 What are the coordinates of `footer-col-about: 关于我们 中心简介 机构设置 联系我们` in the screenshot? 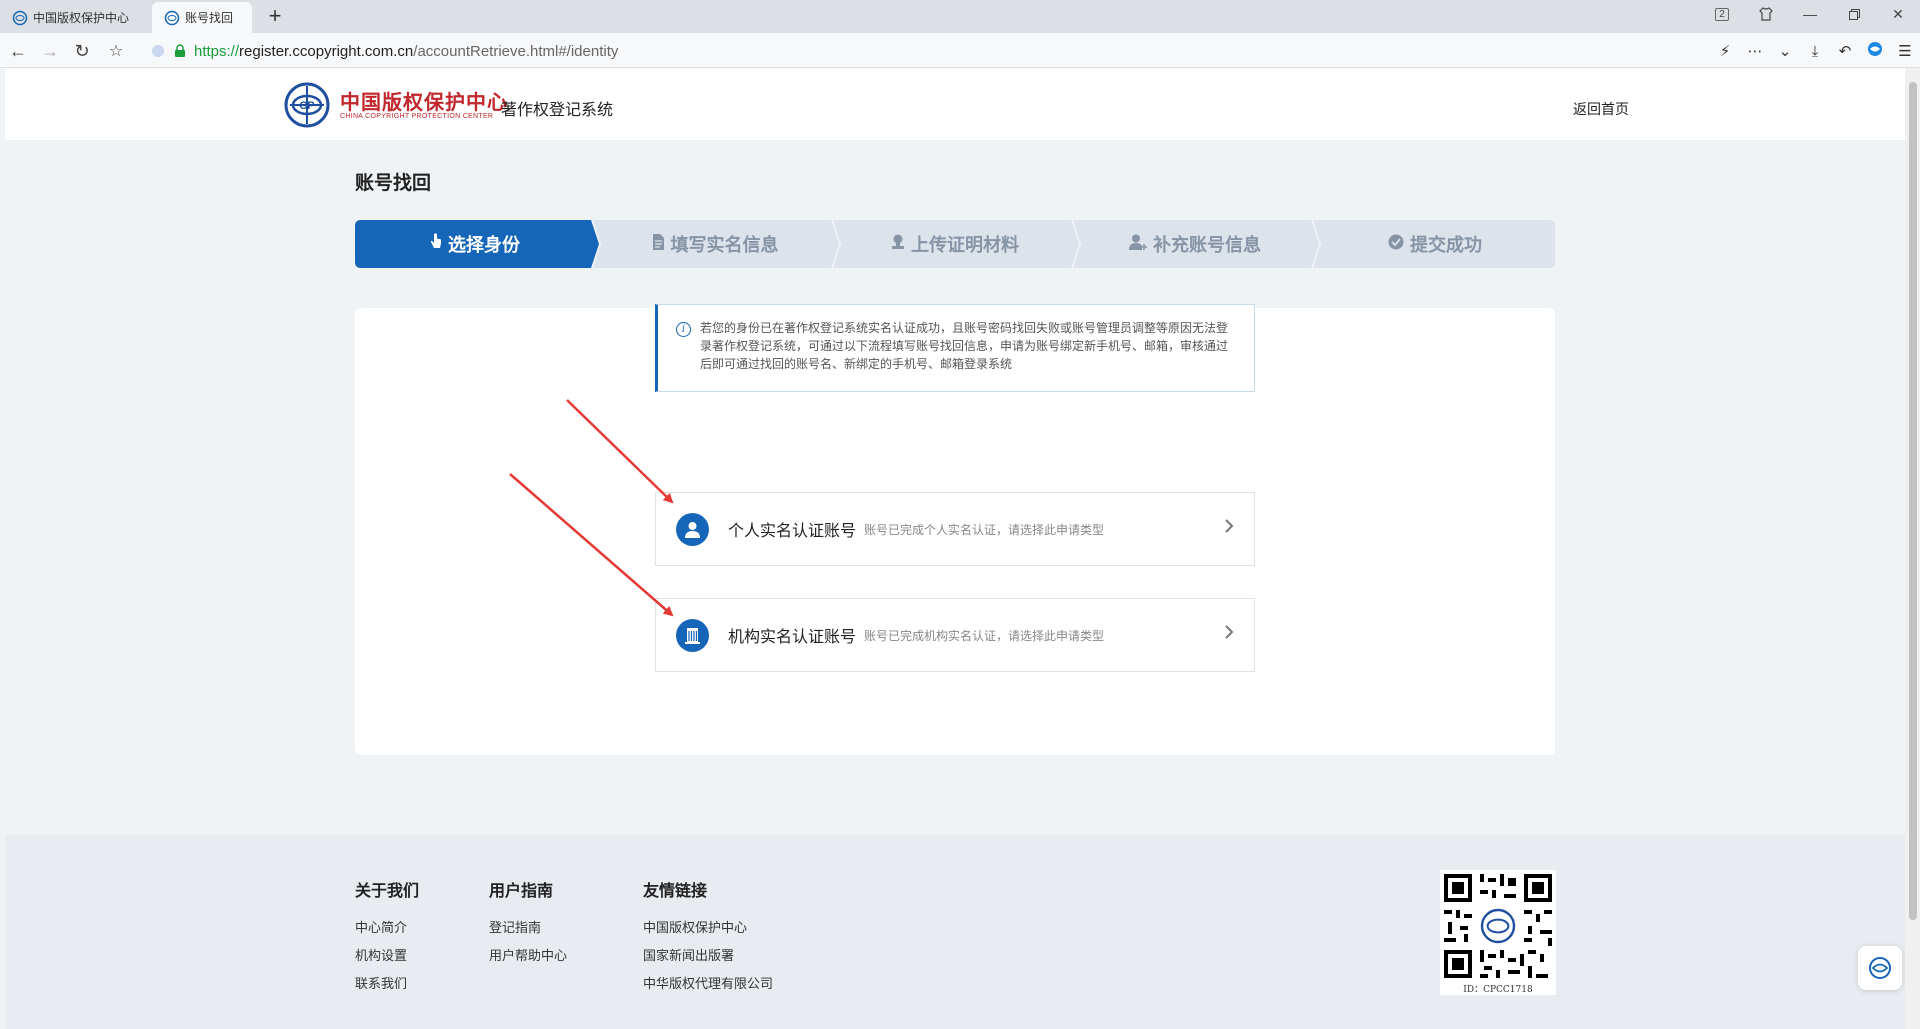 It's located at (387, 939).